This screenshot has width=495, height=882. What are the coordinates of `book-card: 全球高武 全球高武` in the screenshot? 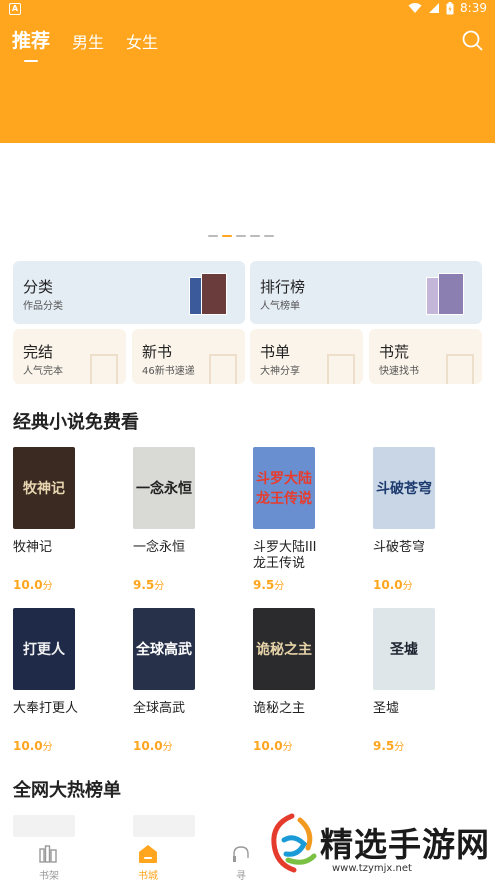 It's located at (183, 662).